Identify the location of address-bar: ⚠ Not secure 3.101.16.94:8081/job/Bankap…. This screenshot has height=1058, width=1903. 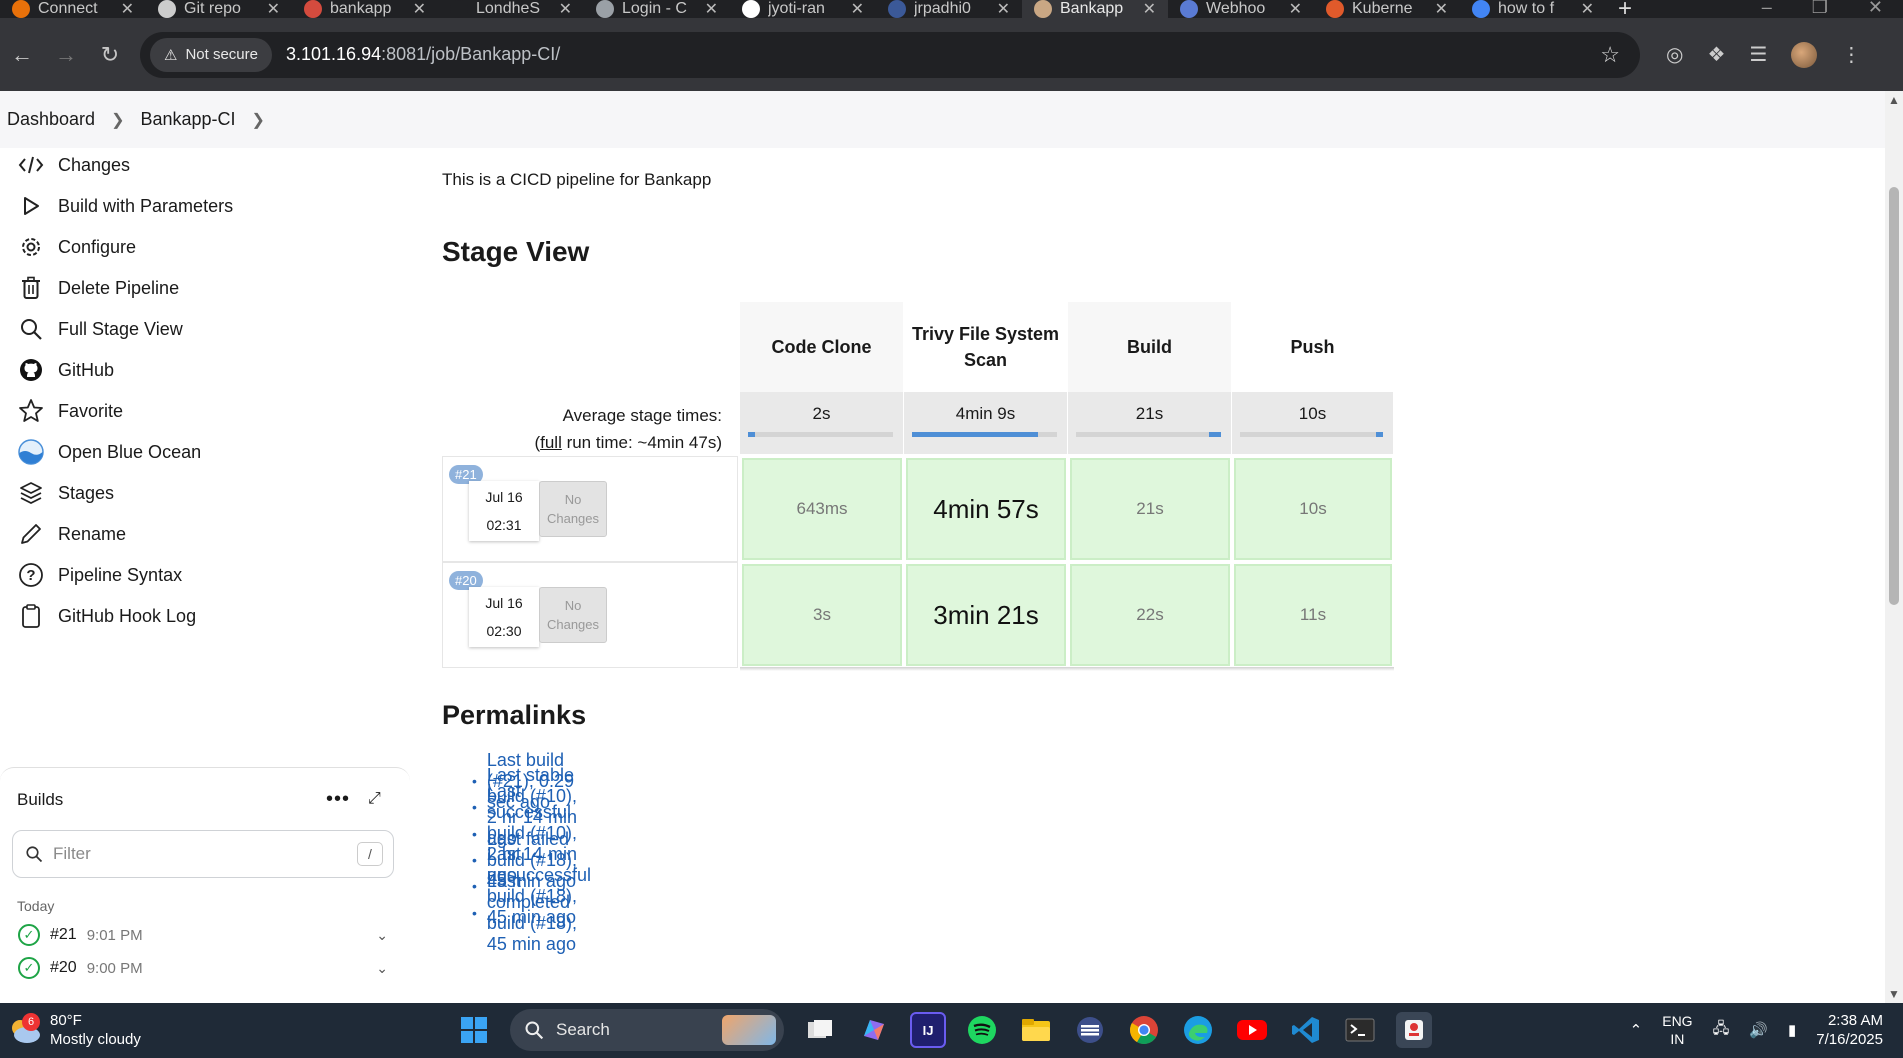
(890, 54).